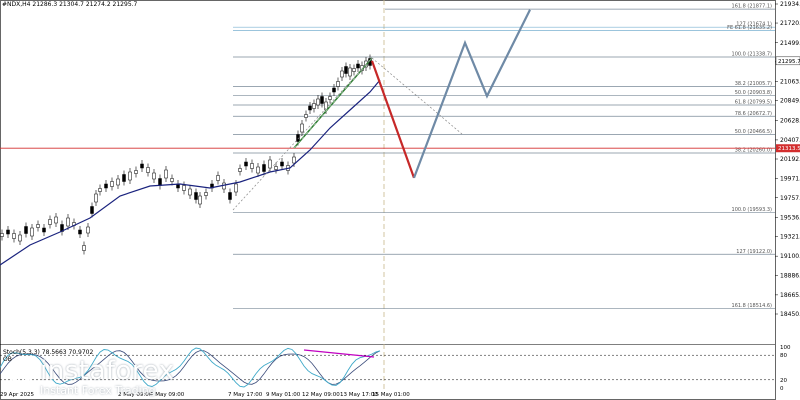  I want to click on instaforex-logo-text: instaforex, so click(107, 371).